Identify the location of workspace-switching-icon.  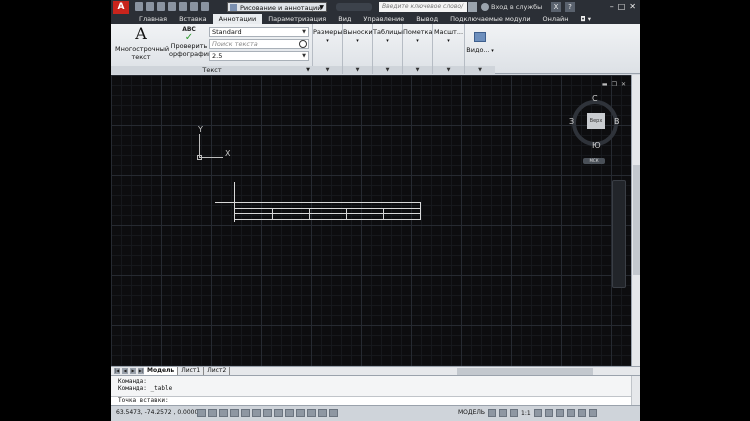
(548, 413).